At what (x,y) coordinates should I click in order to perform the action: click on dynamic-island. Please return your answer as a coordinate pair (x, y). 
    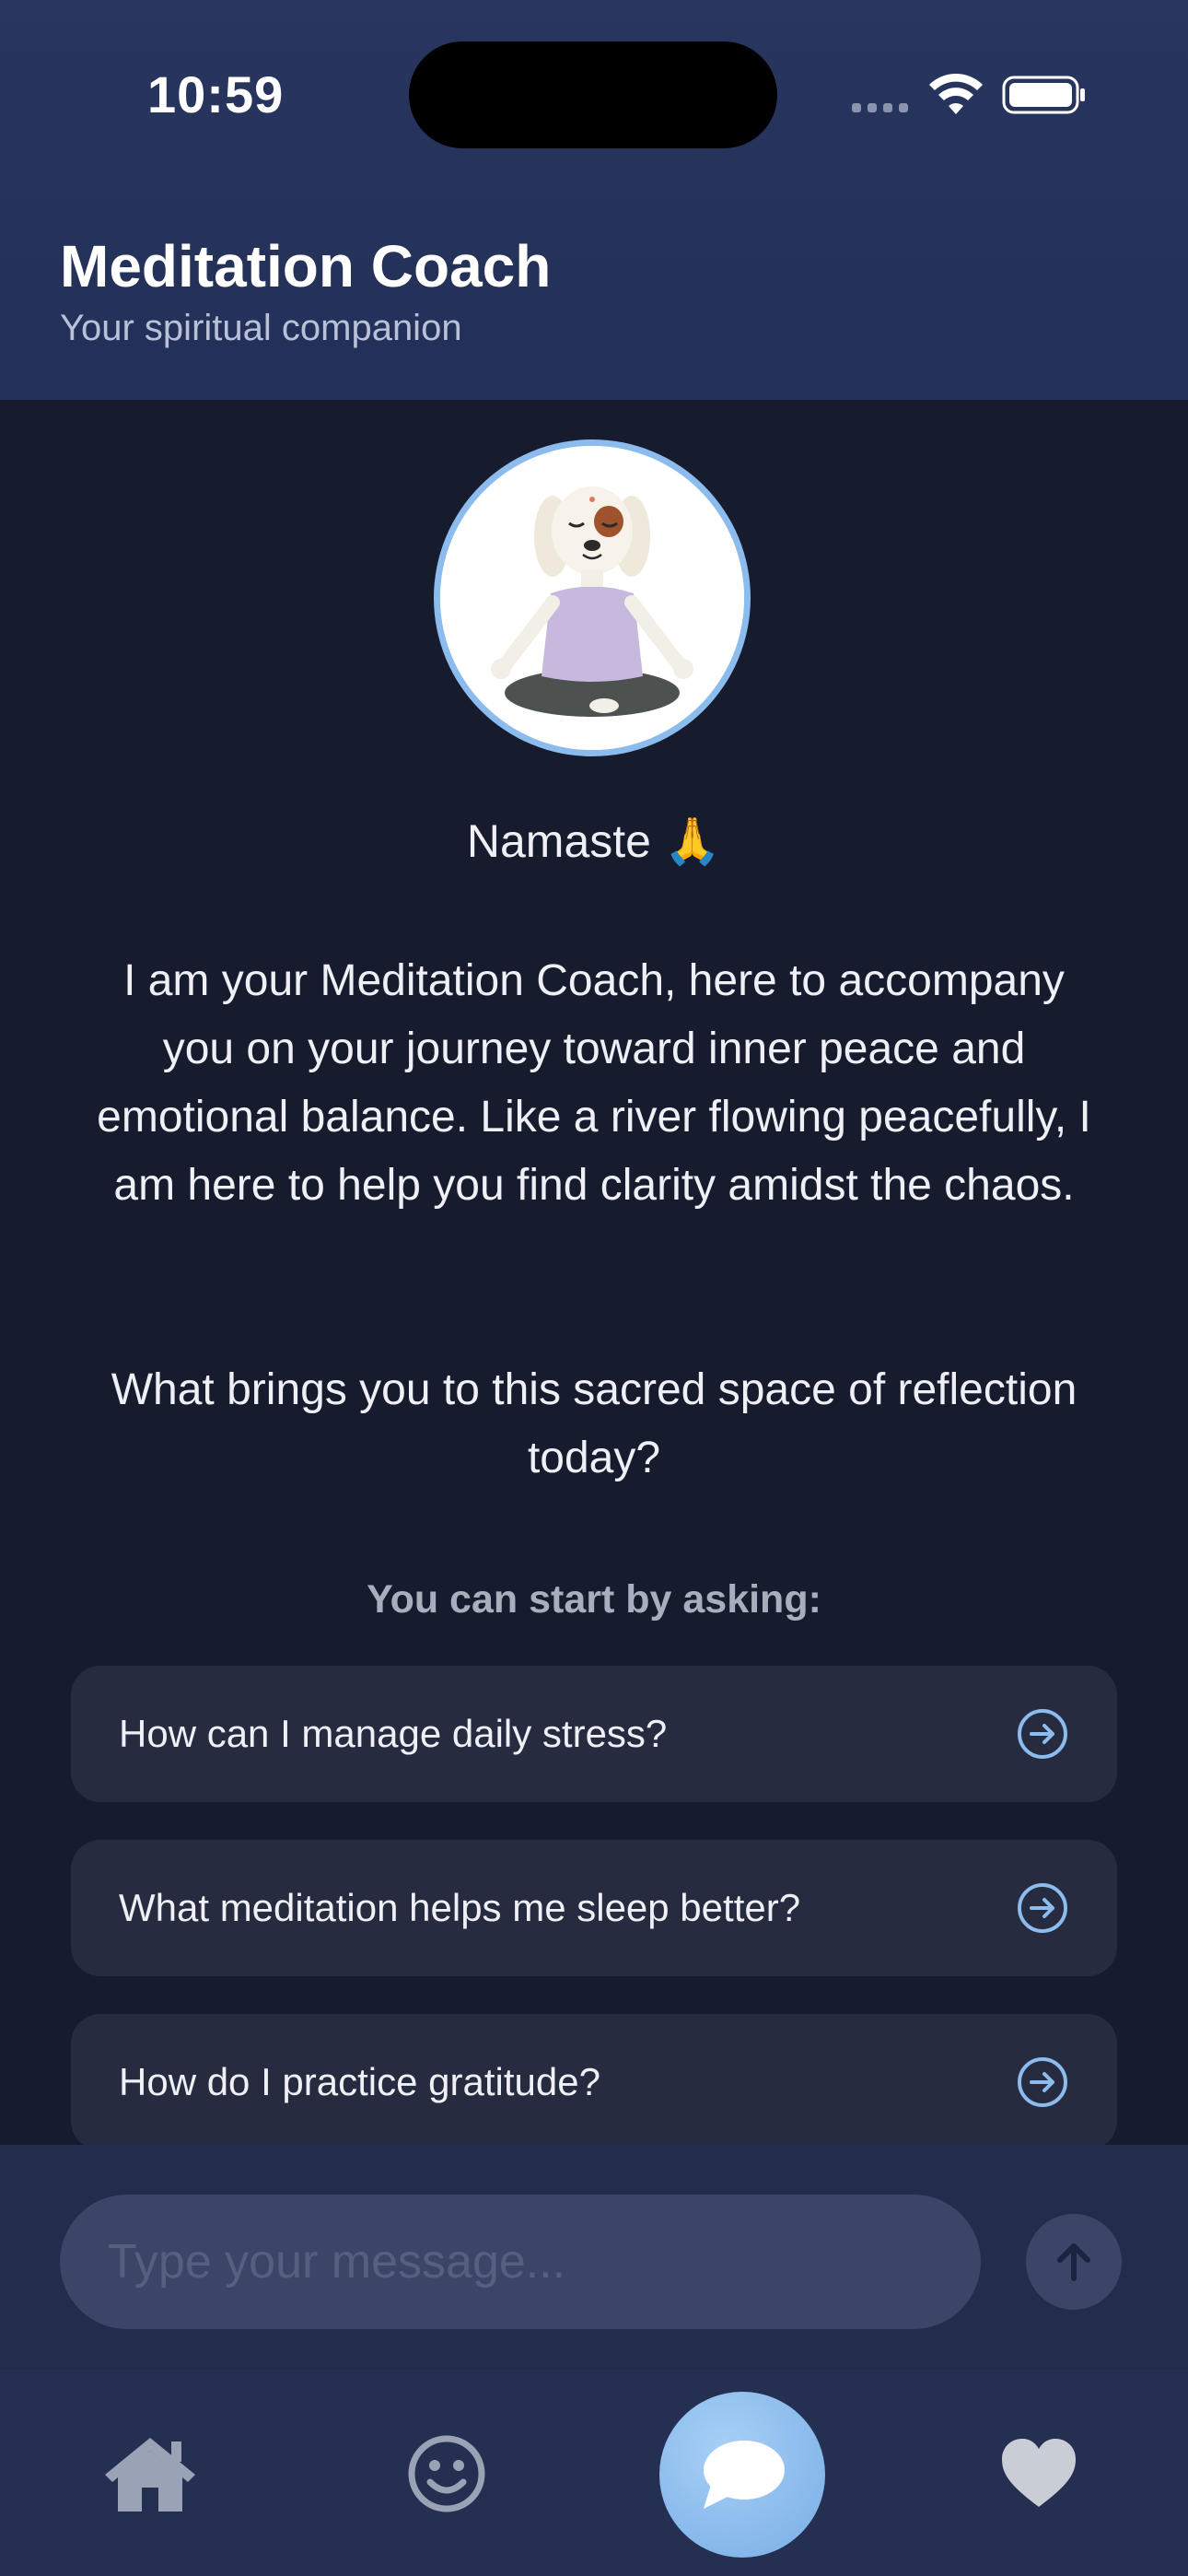
    Looking at the image, I should click on (593, 94).